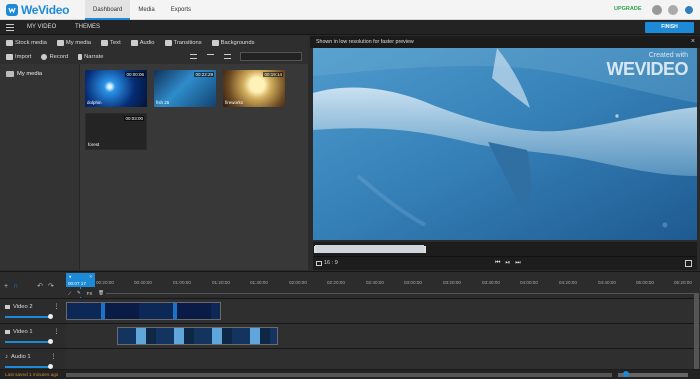 The height and width of the screenshot is (379, 700). Describe the element at coordinates (452, 282) in the screenshot. I see `timeline-tick-10: 03:20:00` at that location.